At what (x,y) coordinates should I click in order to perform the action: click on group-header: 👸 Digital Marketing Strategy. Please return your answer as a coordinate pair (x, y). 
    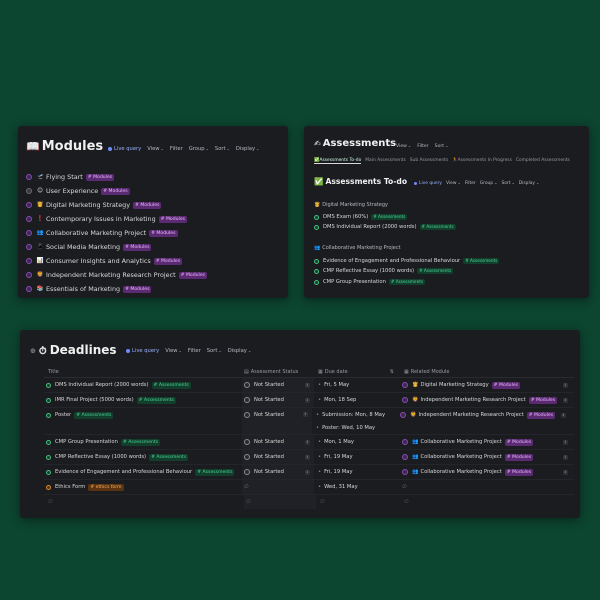
    Looking at the image, I should click on (351, 205).